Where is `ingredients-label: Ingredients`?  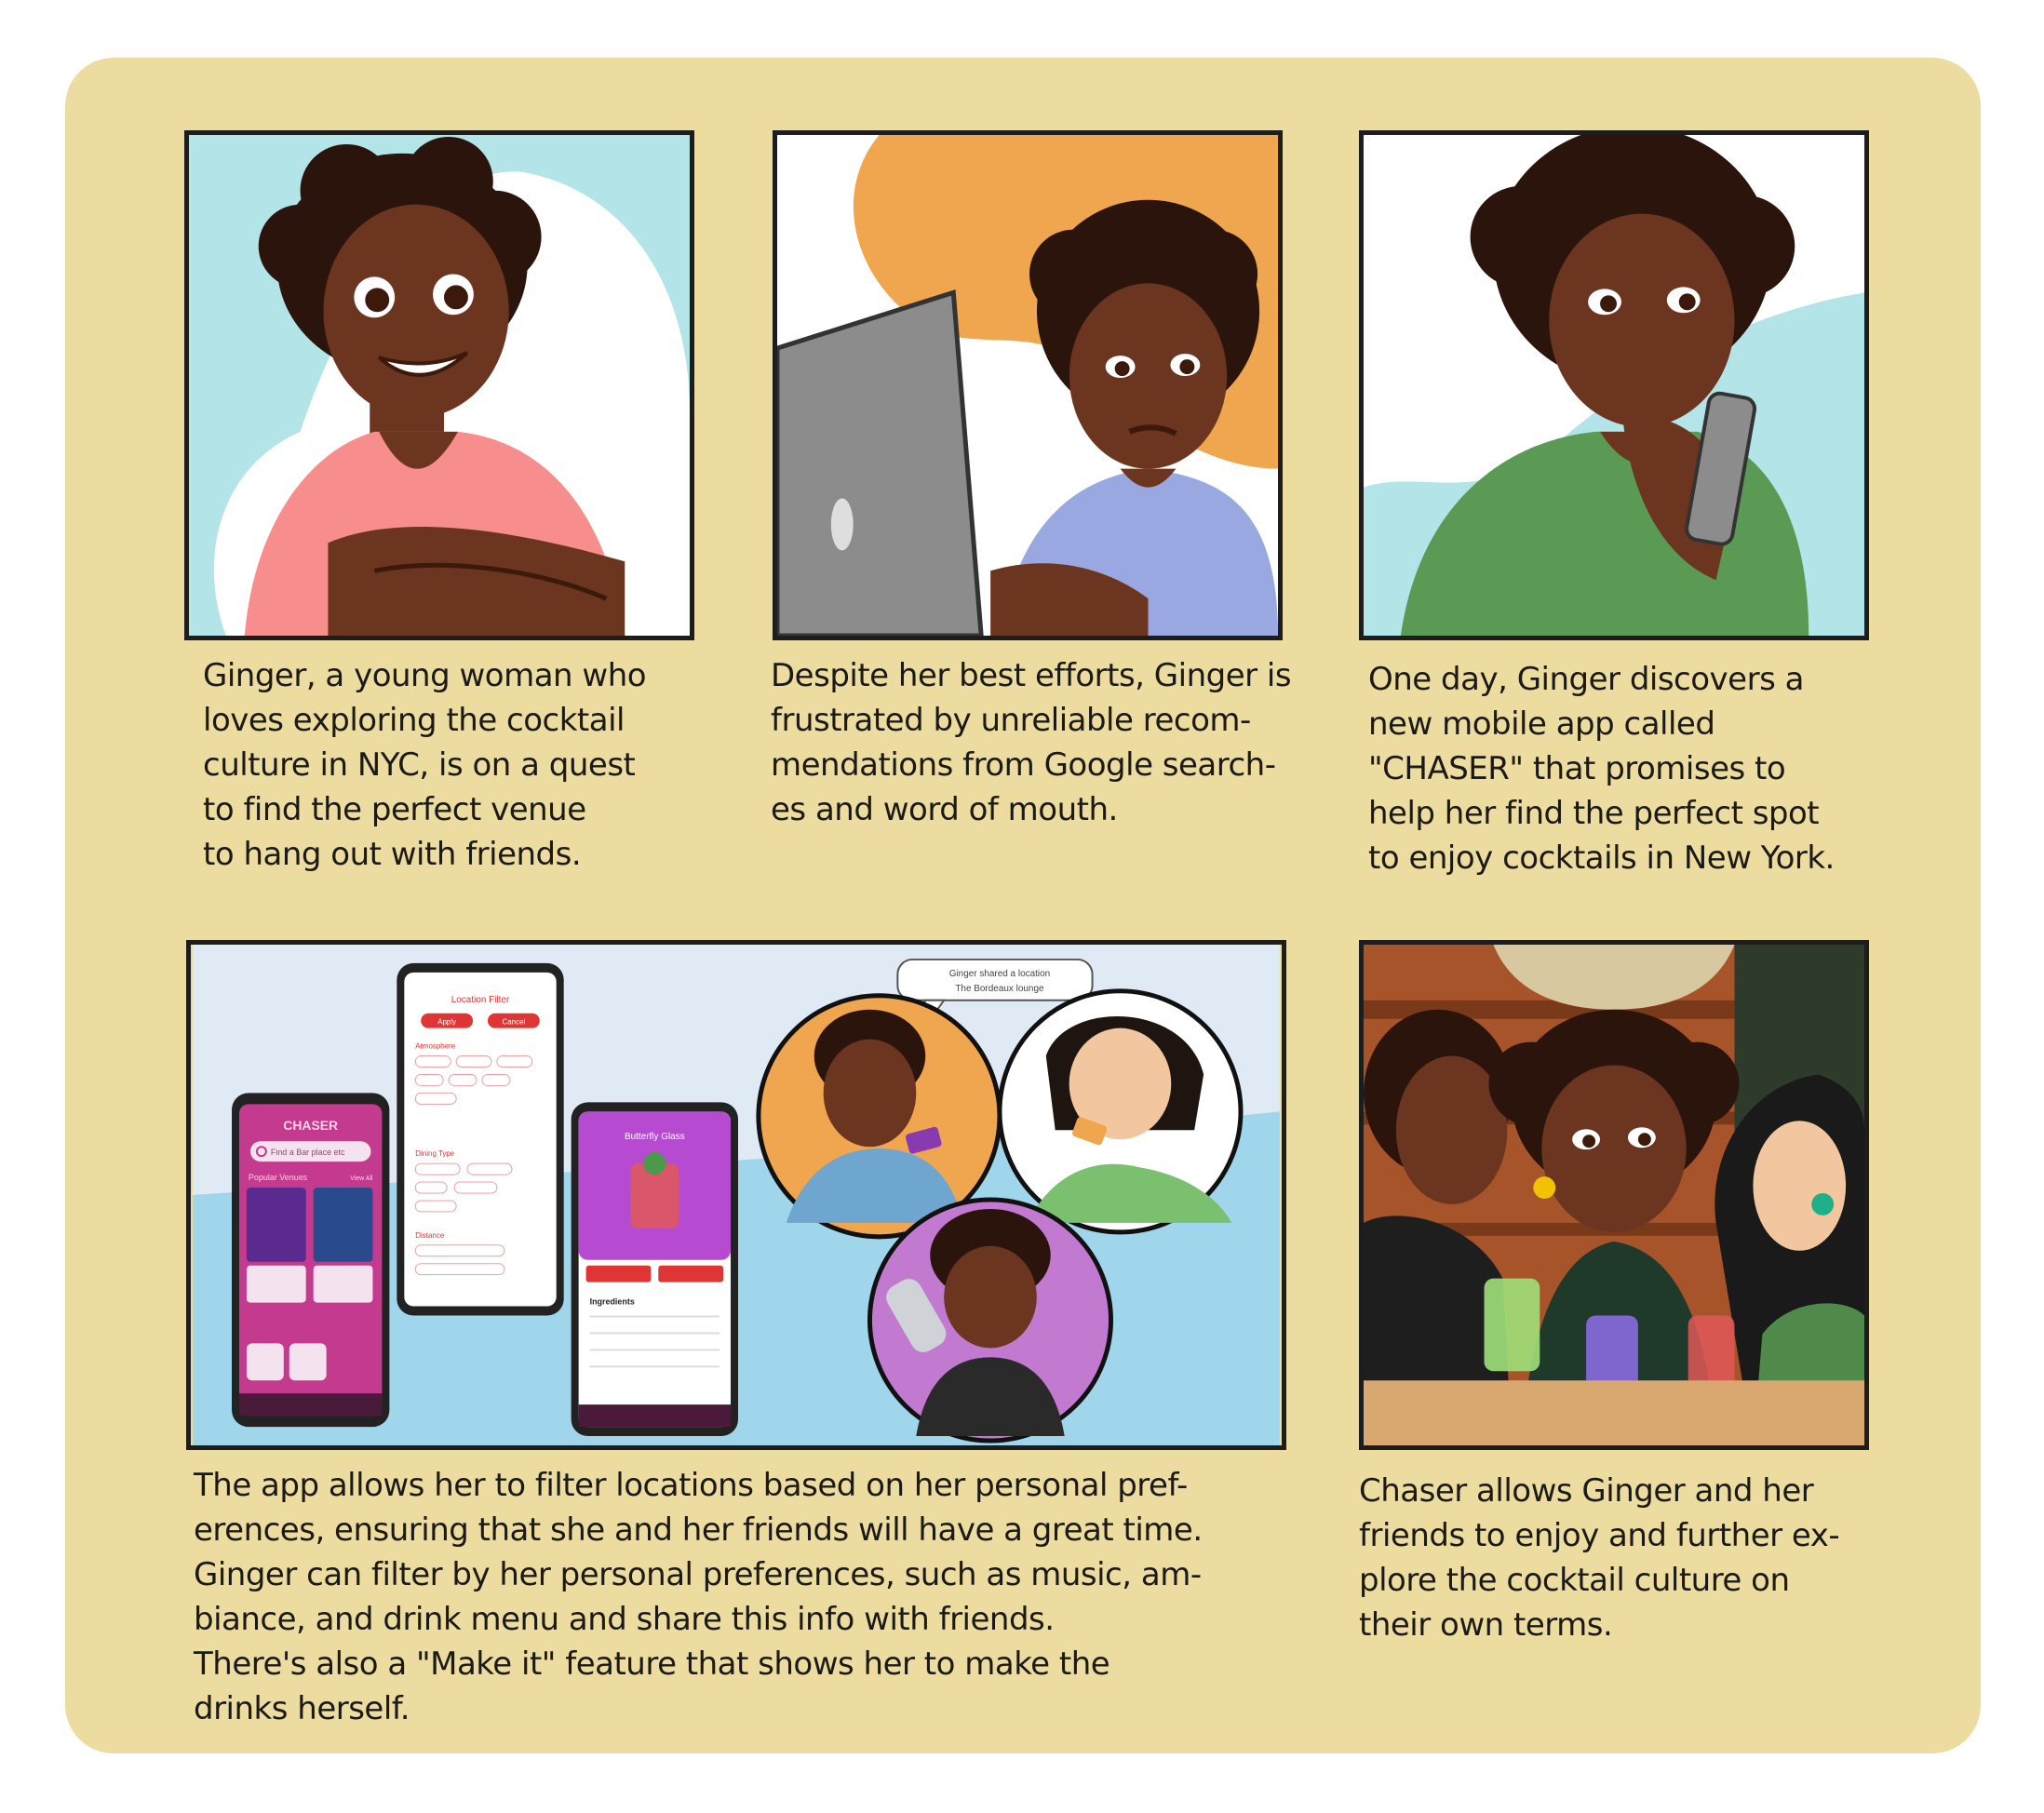 ingredients-label: Ingredients is located at coordinates (613, 1302).